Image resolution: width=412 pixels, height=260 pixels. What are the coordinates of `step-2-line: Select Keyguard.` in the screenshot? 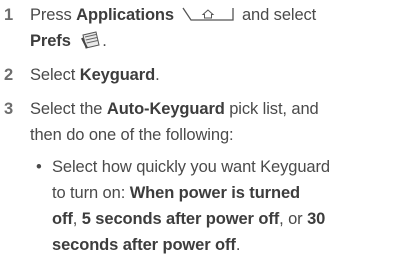 It's located at (95, 75).